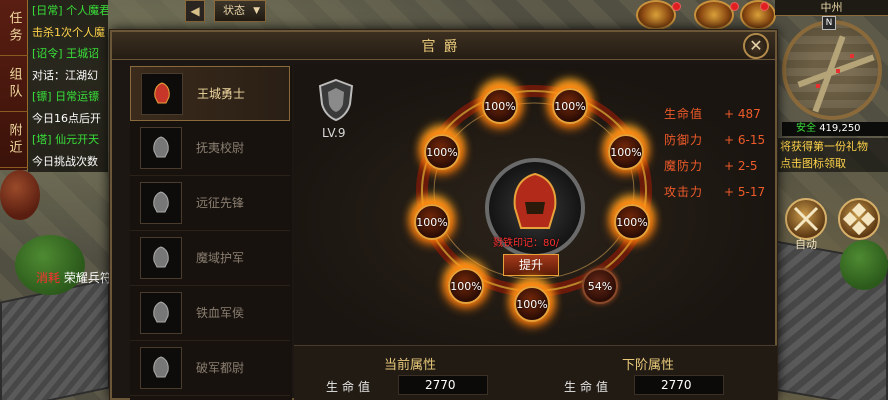 The height and width of the screenshot is (400, 888). What do you see at coordinates (656, 15) in the screenshot?
I see `event-icon` at bounding box center [656, 15].